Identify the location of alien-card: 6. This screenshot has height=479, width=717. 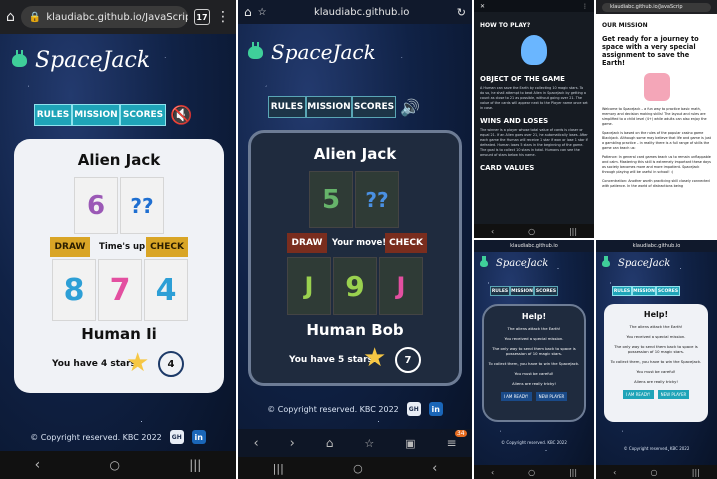
(96, 205).